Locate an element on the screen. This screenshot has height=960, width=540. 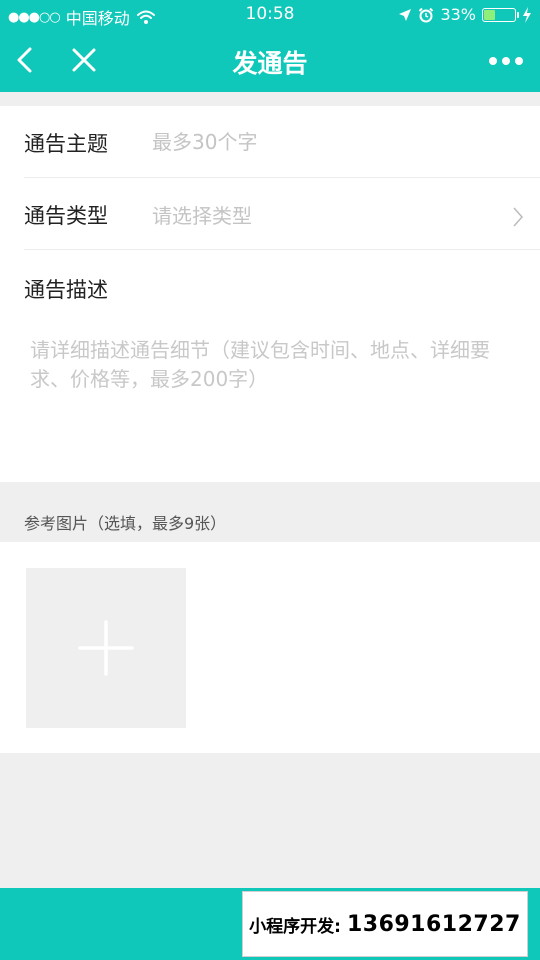
status-right: 33% is located at coordinates (465, 14).